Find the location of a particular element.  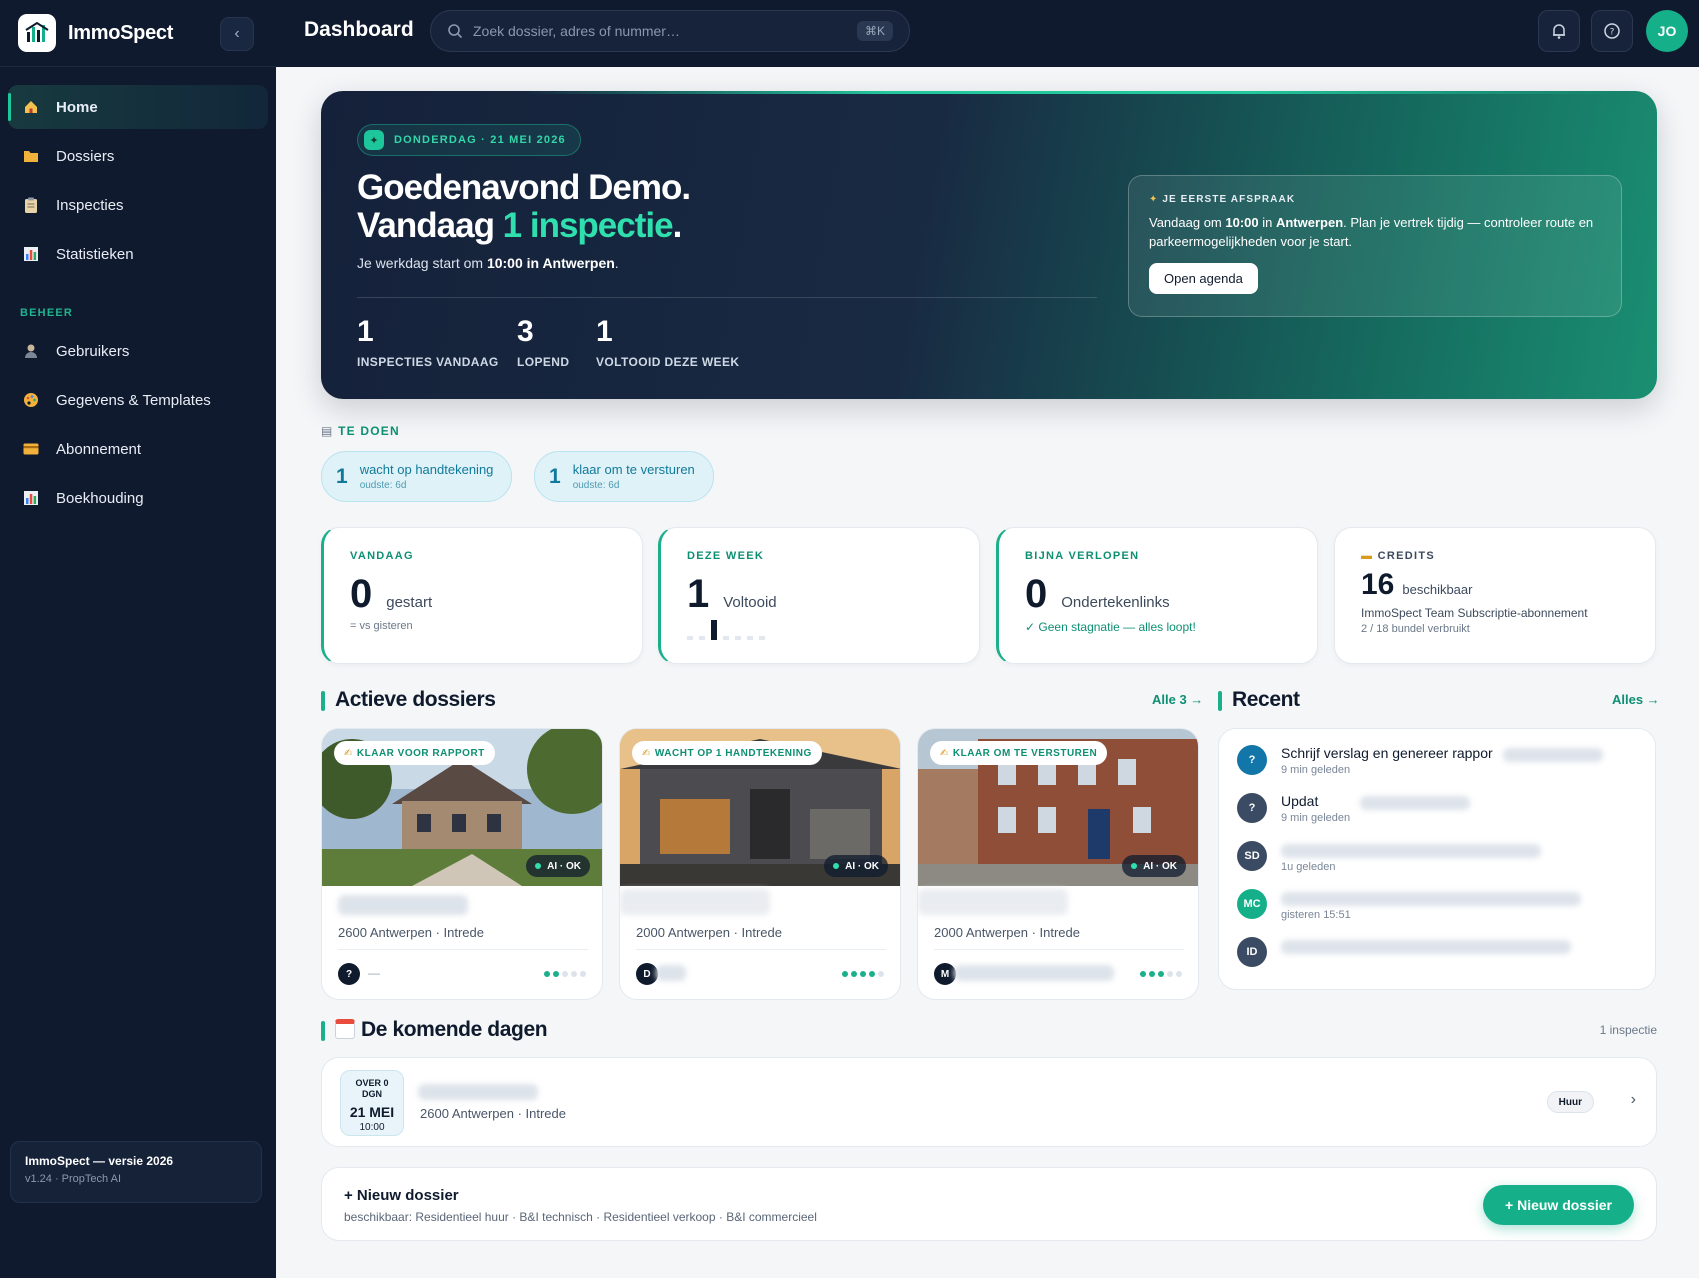

recent-avatar: ? is located at coordinates (1252, 808).